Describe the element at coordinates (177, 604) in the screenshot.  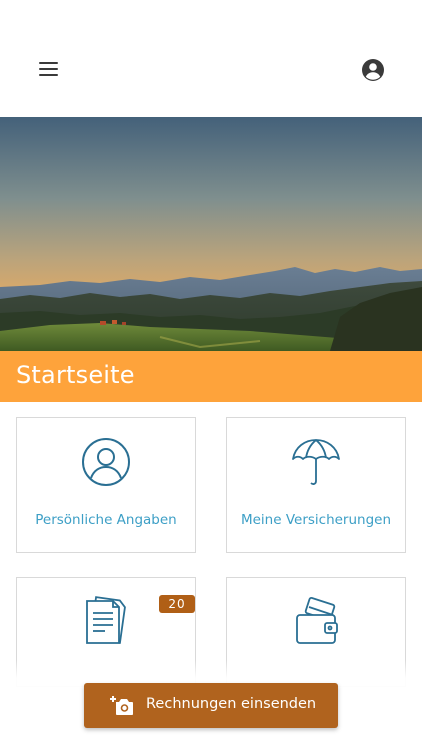
I see `notification-badge: 20` at that location.